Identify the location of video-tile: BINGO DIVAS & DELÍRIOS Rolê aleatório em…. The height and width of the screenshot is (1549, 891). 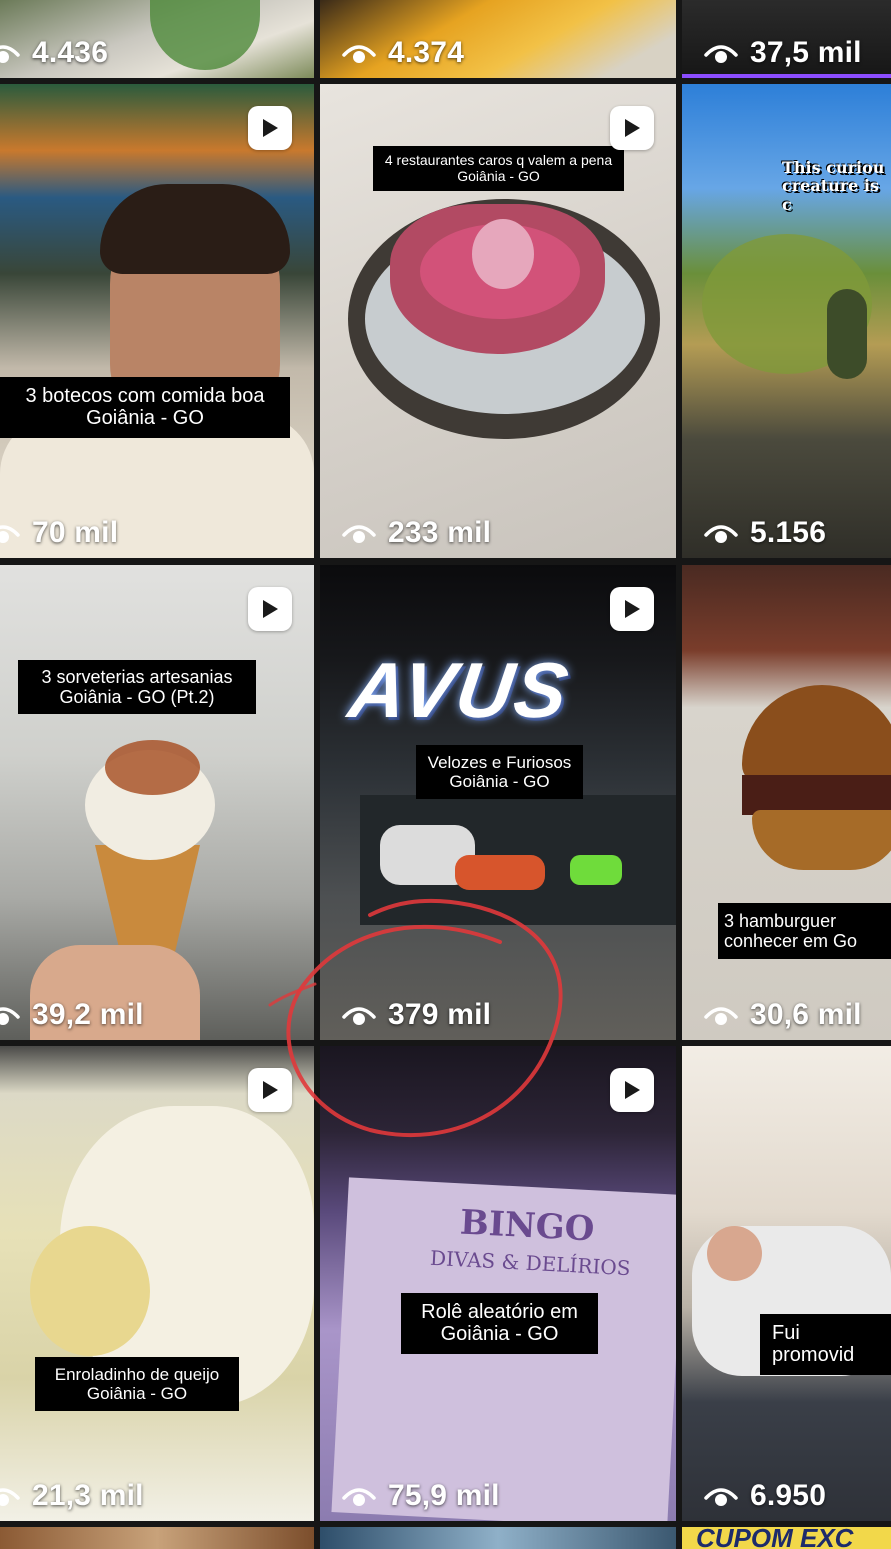
(498, 1283).